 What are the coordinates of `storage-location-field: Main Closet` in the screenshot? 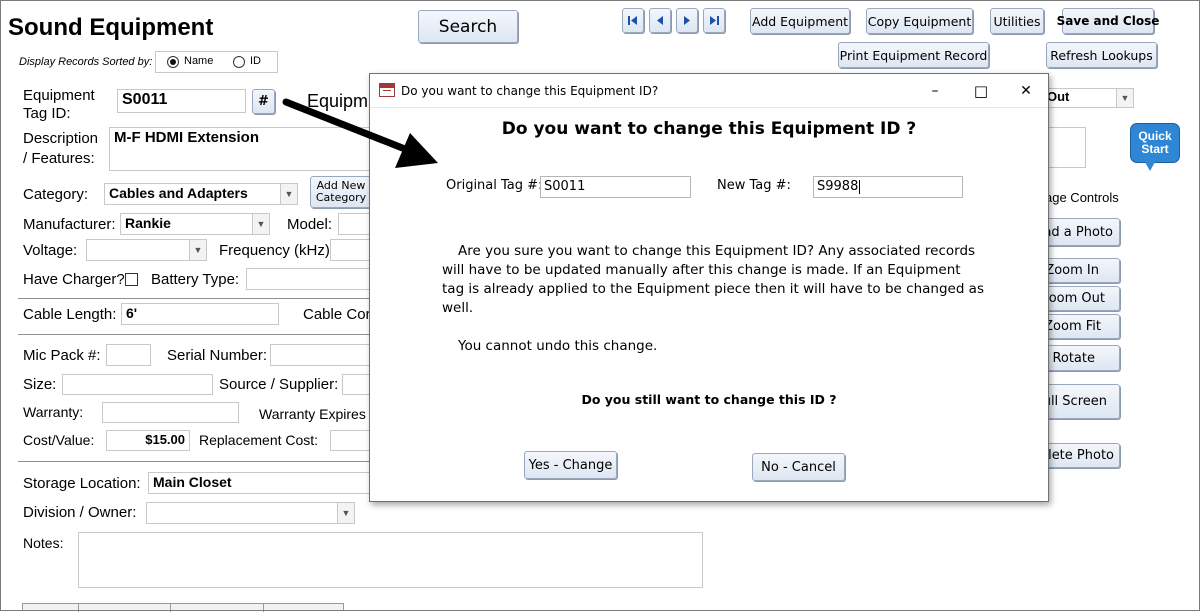 It's located at (259, 483).